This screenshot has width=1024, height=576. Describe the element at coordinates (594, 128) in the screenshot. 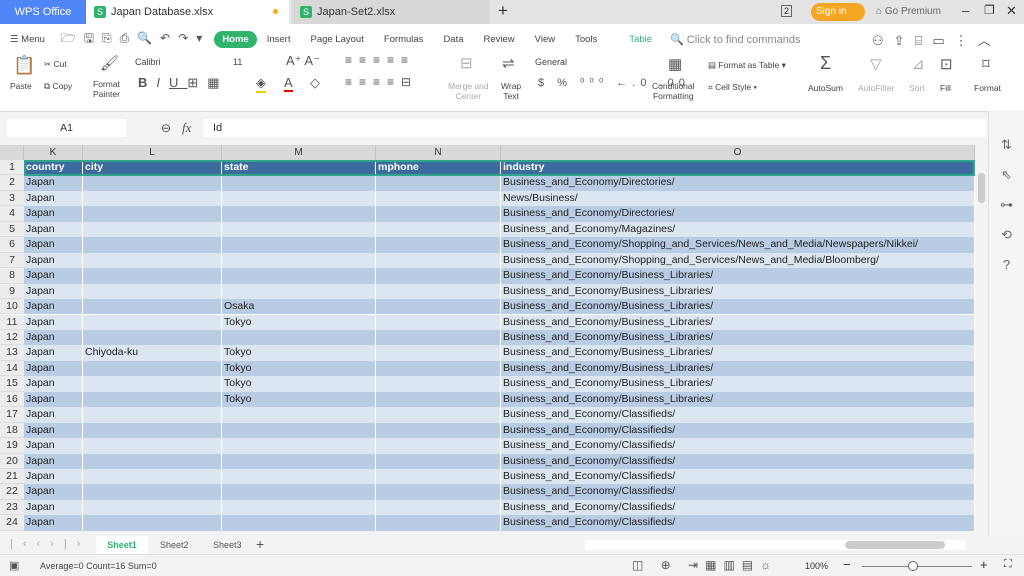

I see `formula-input: Id` at that location.